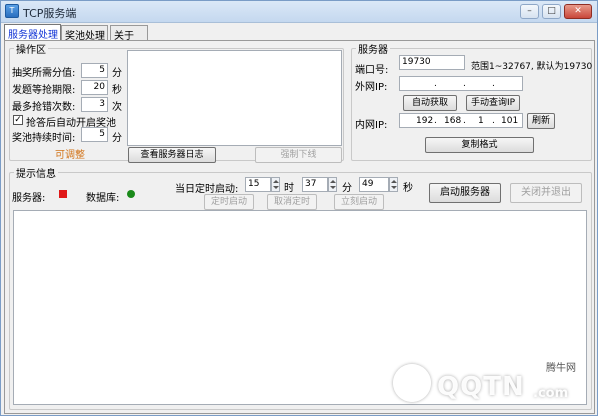  I want to click on server-legend: 服务器, so click(373, 50).